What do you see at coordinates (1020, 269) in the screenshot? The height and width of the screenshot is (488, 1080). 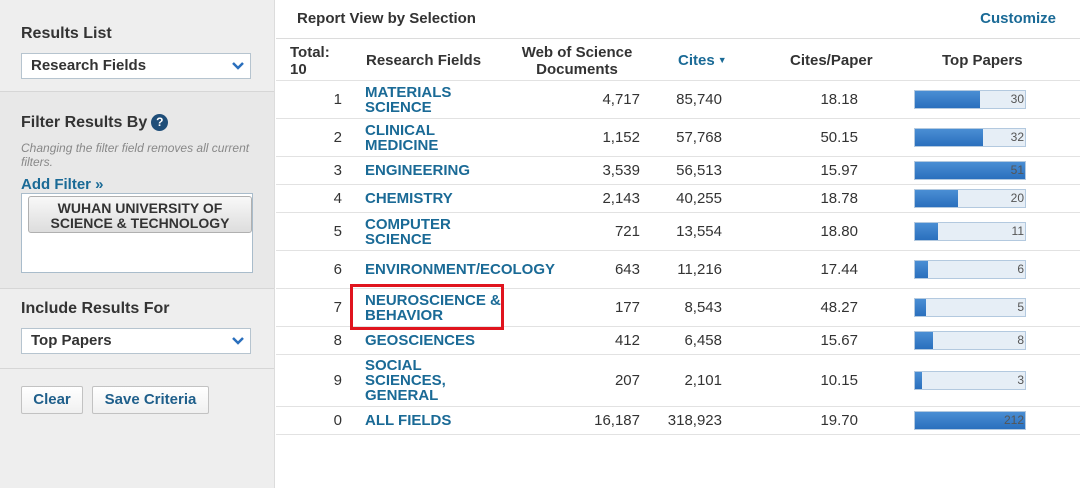 I see `top-papers-count: 6` at bounding box center [1020, 269].